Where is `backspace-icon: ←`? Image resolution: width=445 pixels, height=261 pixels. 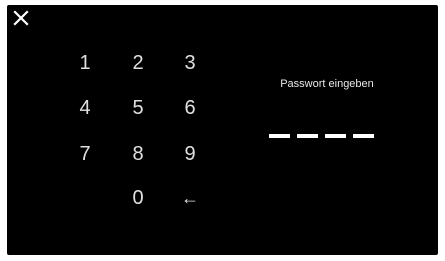
backspace-icon: ← is located at coordinates (190, 198).